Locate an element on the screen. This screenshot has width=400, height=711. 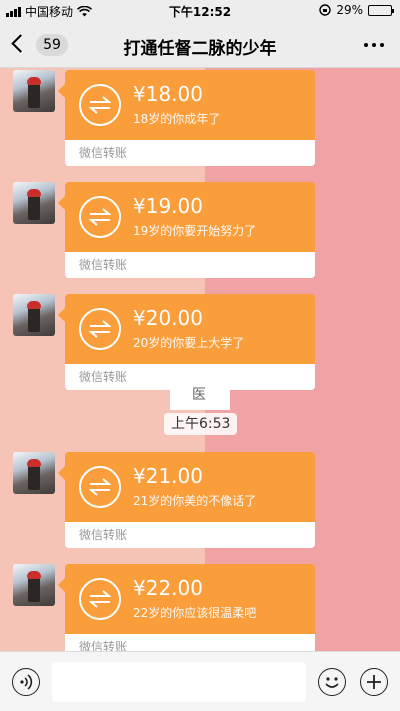
lock-rotation-icon is located at coordinates (325, 10).